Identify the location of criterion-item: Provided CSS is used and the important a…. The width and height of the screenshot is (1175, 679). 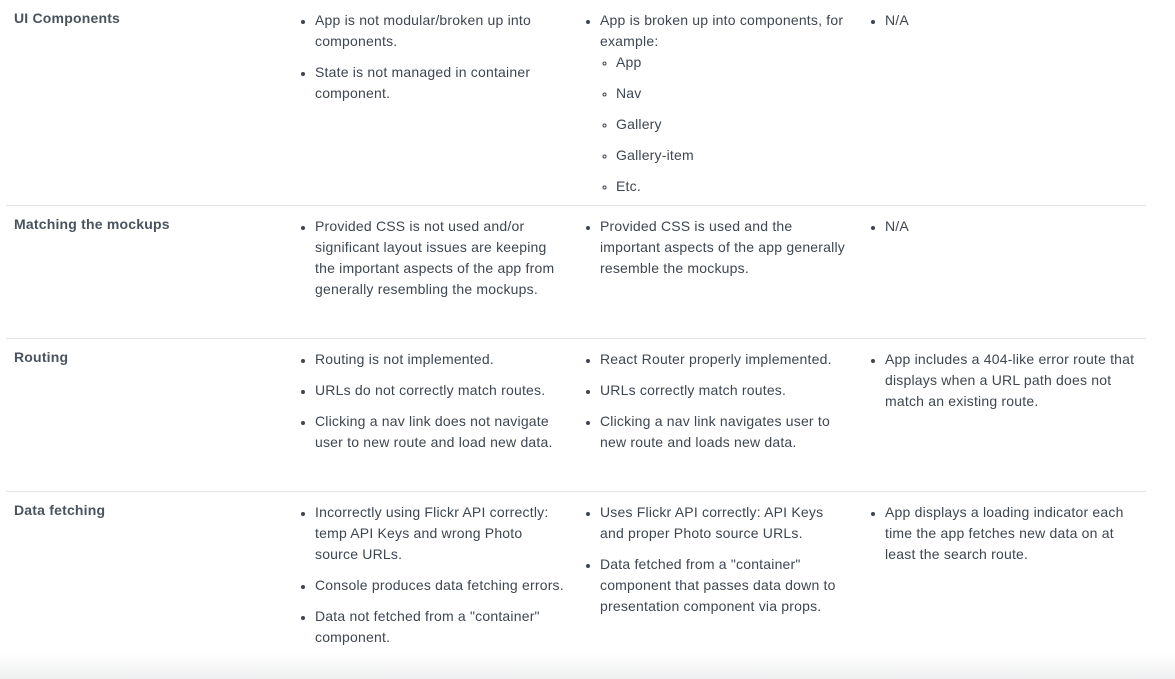
(730, 247).